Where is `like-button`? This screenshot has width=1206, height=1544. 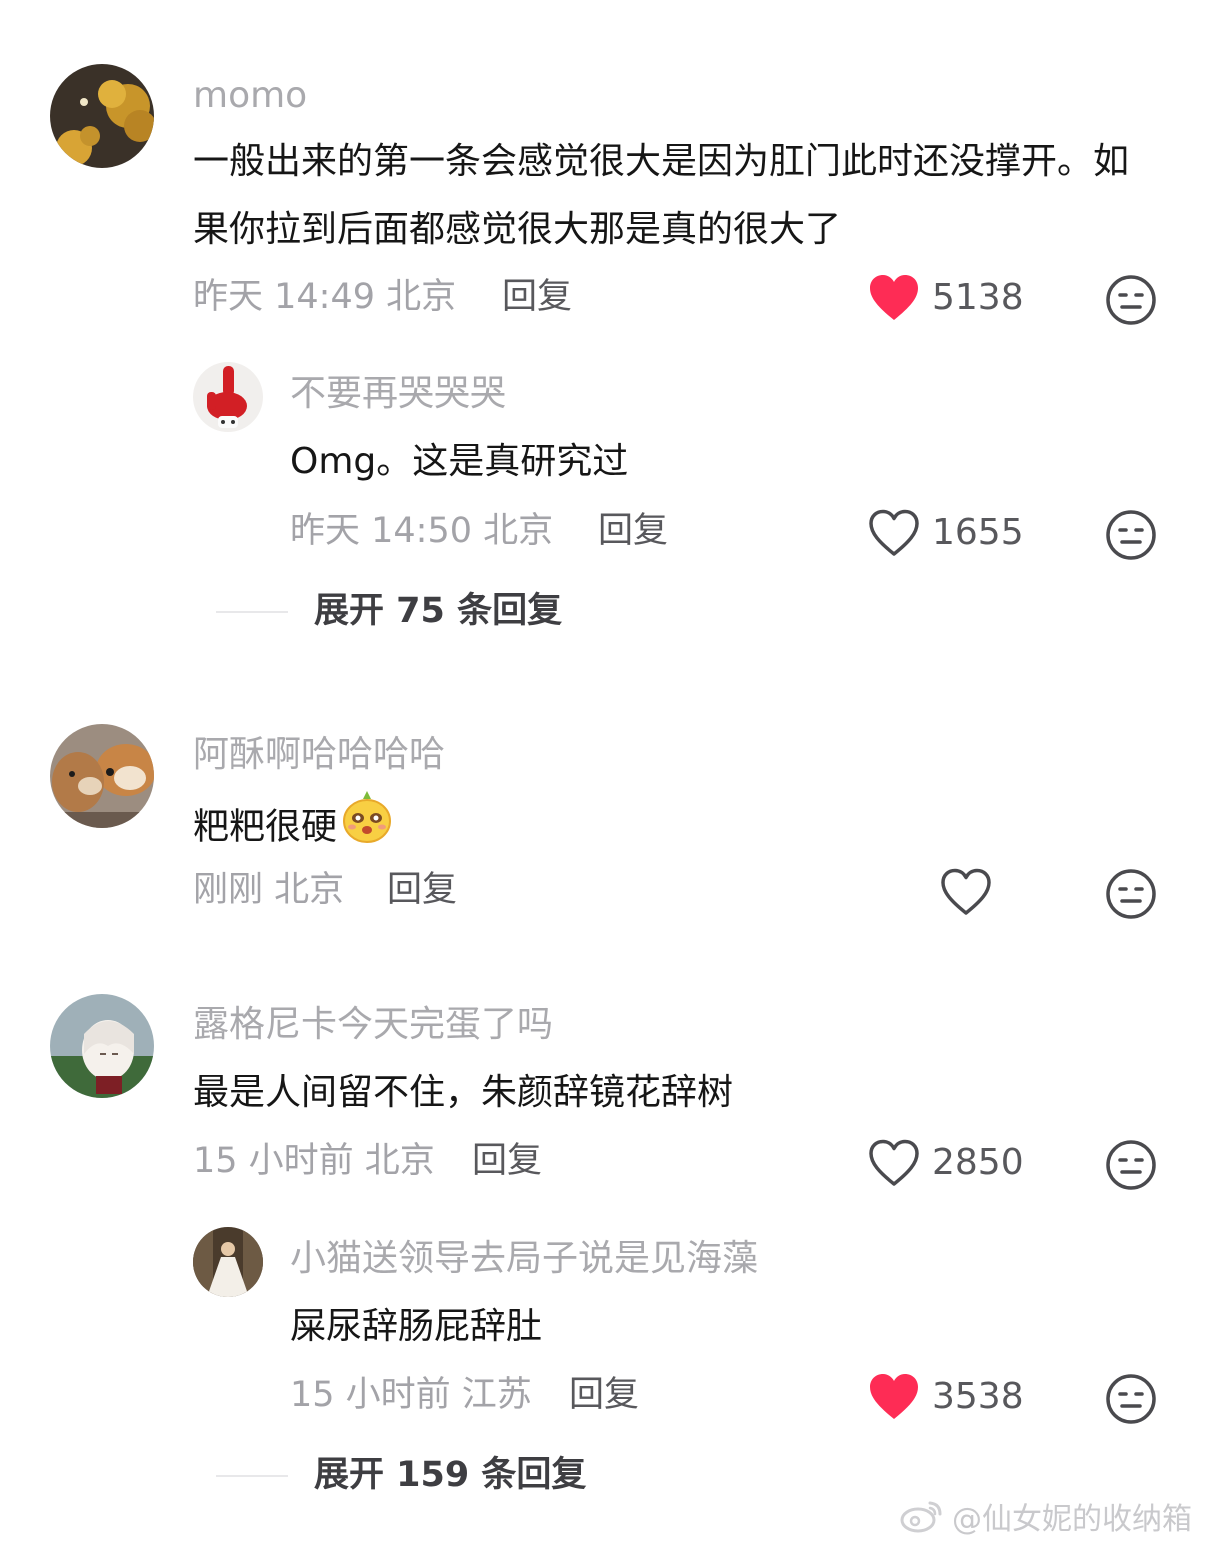
like-button is located at coordinates (966, 892).